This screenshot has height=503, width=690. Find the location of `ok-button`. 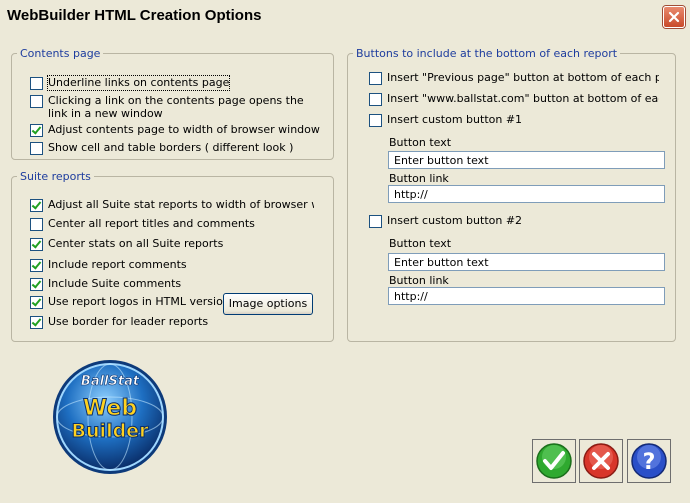

ok-button is located at coordinates (554, 461).